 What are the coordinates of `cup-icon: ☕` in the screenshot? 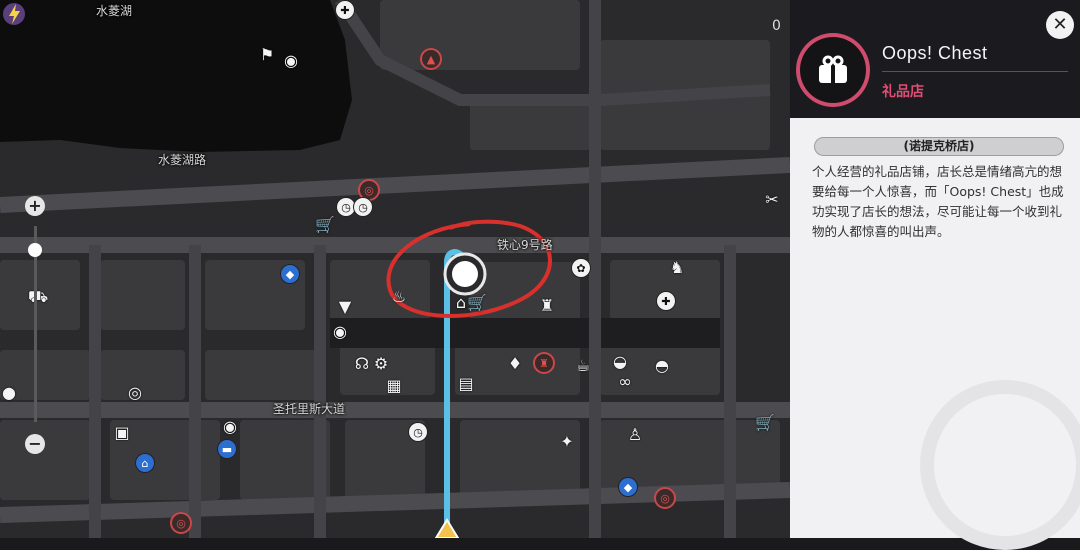 It's located at (583, 365).